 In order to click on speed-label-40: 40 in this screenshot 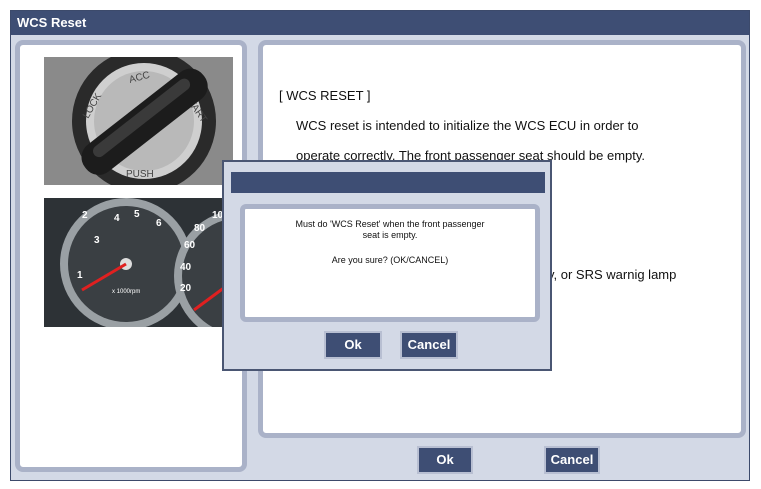, I will do `click(186, 267)`.